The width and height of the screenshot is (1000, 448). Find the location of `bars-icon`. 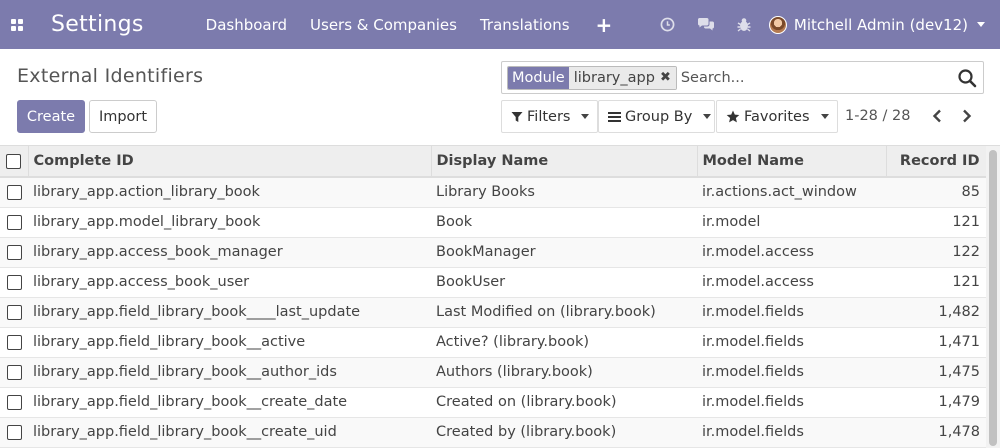

bars-icon is located at coordinates (614, 116).